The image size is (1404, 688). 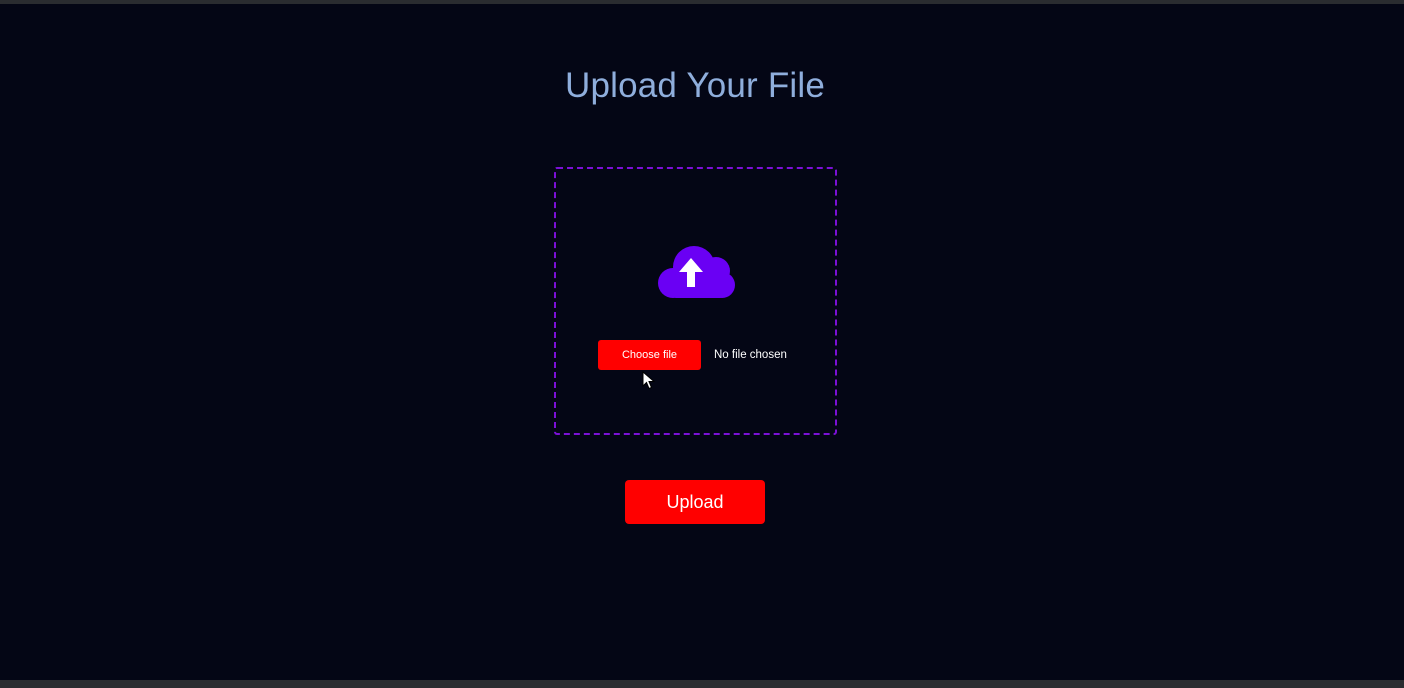 I want to click on file-input-row: Choose file No file chosen, so click(x=692, y=355).